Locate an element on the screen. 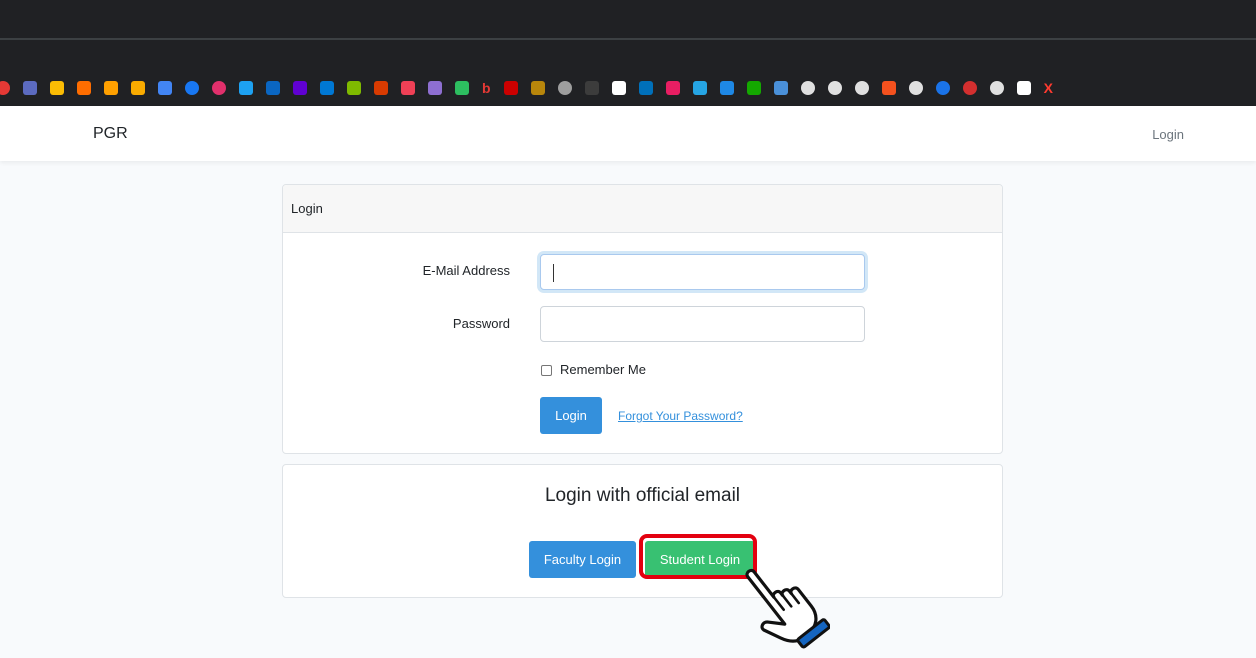 The width and height of the screenshot is (1256, 658). outlook-icon is located at coordinates (327, 88).